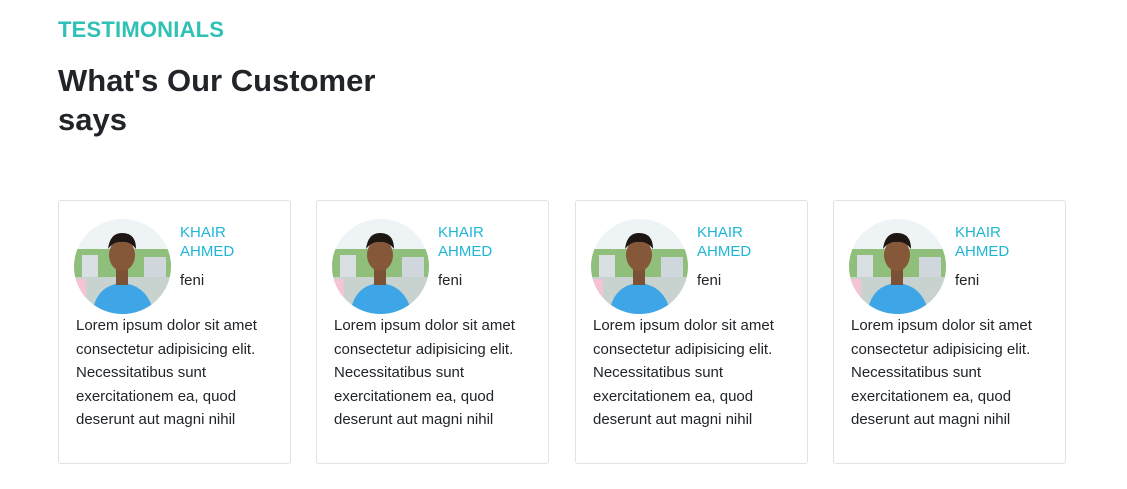  I want to click on section-eyebrow: TESTIMONIALS, so click(141, 29).